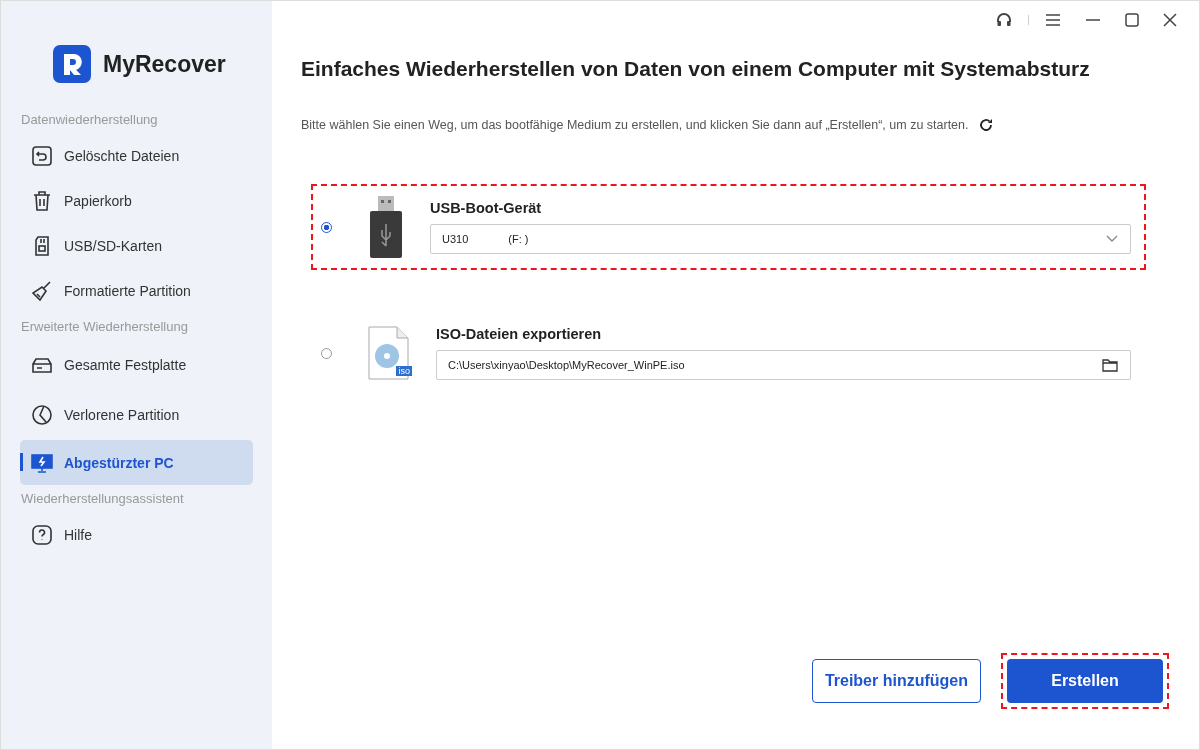 This screenshot has width=1200, height=750. Describe the element at coordinates (1004, 20) in the screenshot. I see `headset-icon` at that location.